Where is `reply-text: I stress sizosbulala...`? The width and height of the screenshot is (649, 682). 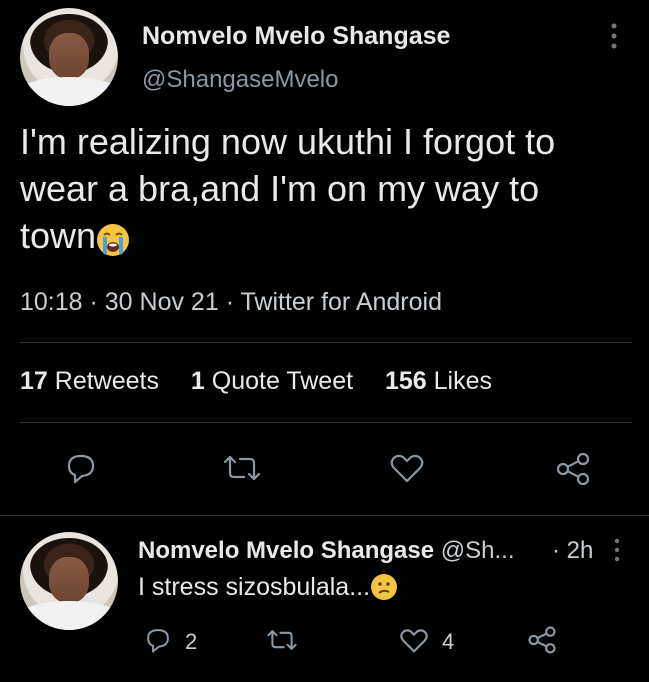
reply-text: I stress sizosbulala... is located at coordinates (268, 588).